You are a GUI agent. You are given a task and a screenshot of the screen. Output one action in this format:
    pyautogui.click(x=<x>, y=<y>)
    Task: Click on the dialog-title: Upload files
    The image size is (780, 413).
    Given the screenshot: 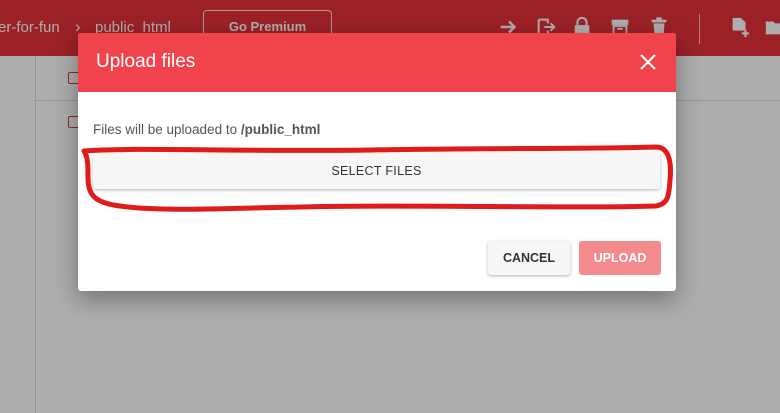 What is the action you would take?
    pyautogui.click(x=146, y=61)
    